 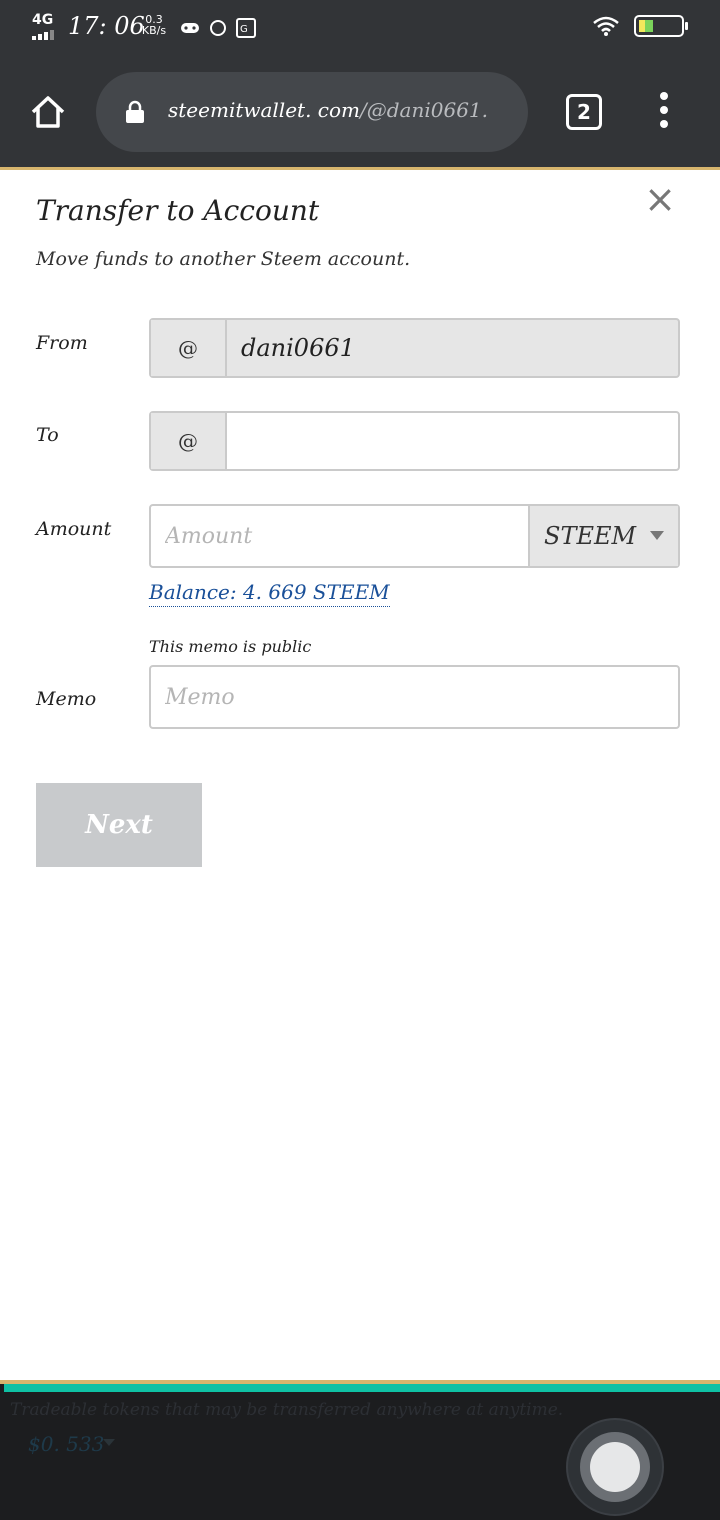 What do you see at coordinates (190, 28) in the screenshot?
I see `gamepad-icon` at bounding box center [190, 28].